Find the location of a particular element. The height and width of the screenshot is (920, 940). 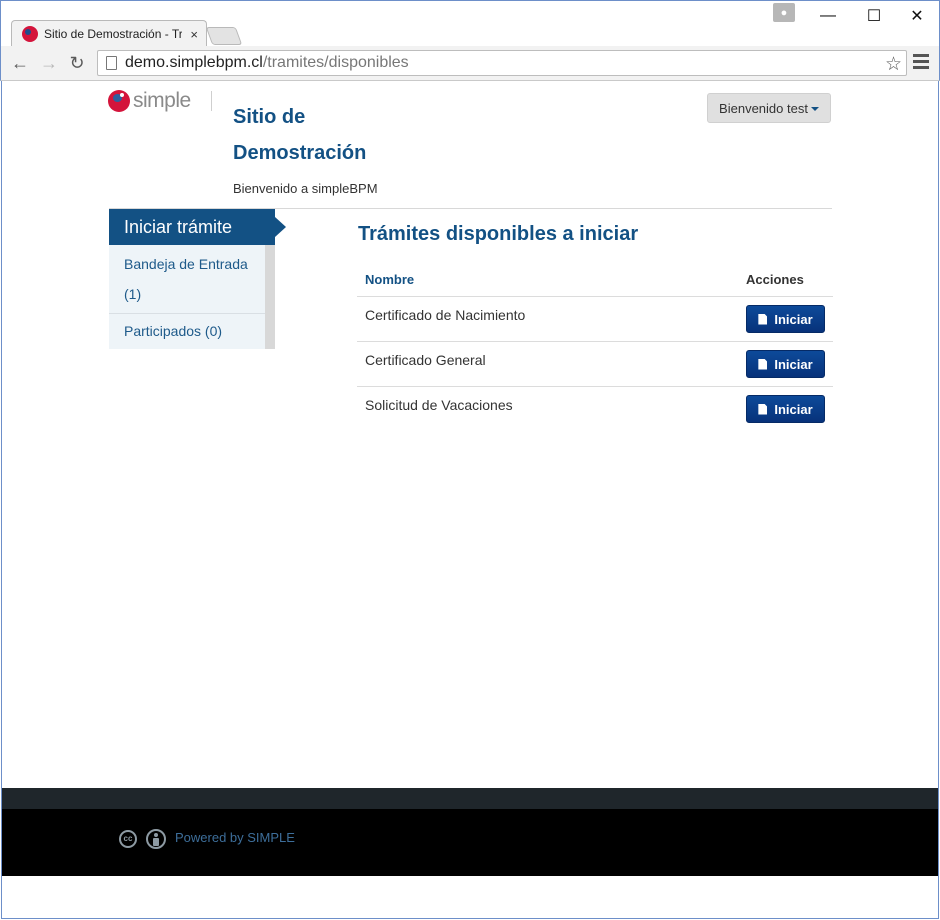

table-header: Nombre Acciones is located at coordinates (595, 279).